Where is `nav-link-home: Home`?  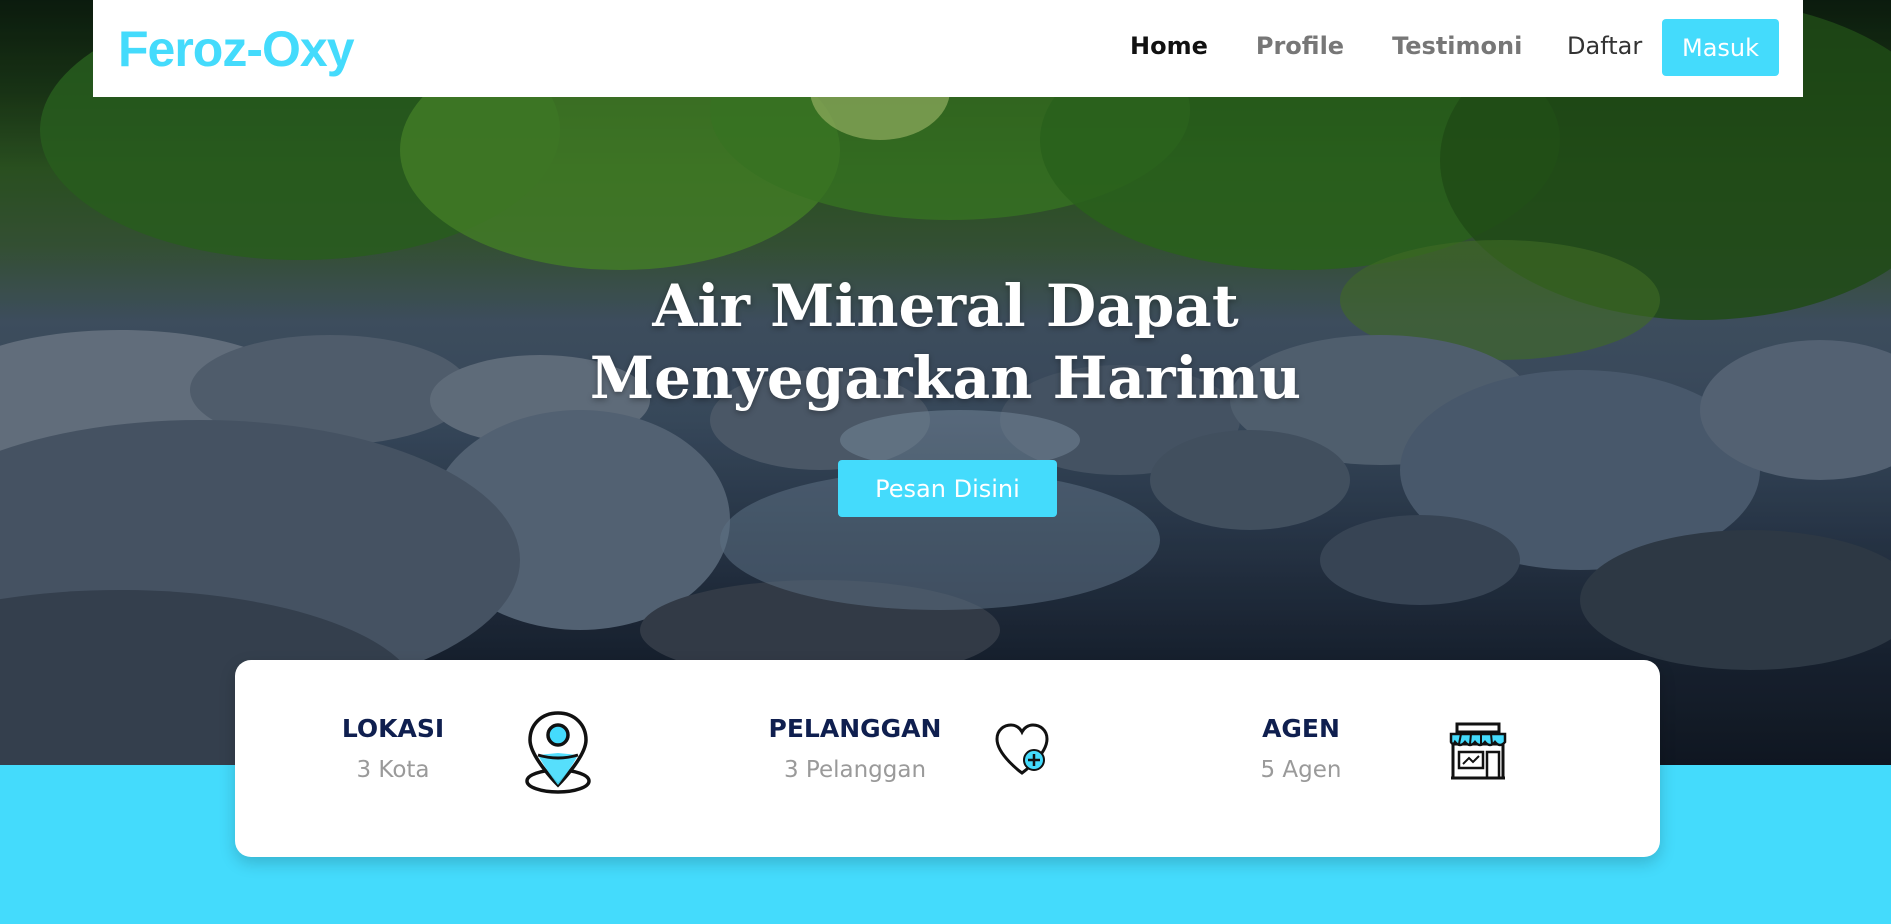
nav-link-home: Home is located at coordinates (1169, 46).